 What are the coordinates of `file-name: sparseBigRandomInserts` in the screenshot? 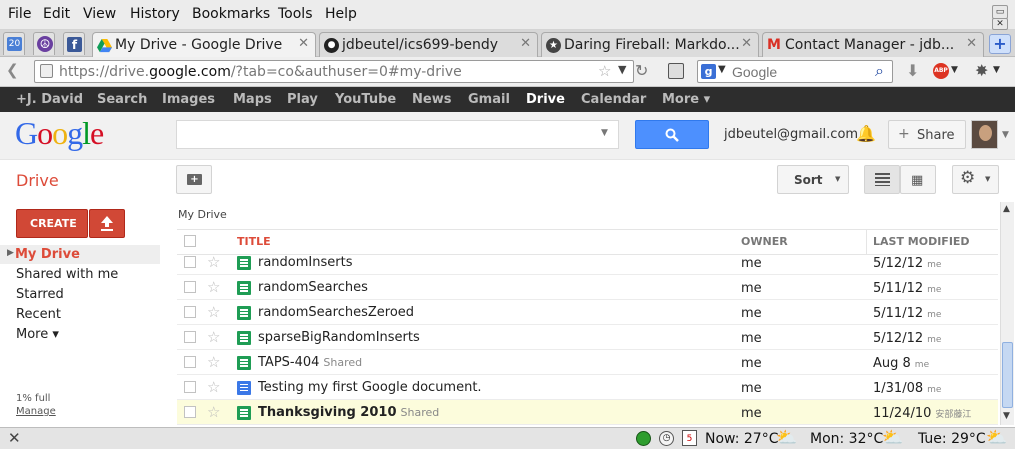 It's located at (339, 337).